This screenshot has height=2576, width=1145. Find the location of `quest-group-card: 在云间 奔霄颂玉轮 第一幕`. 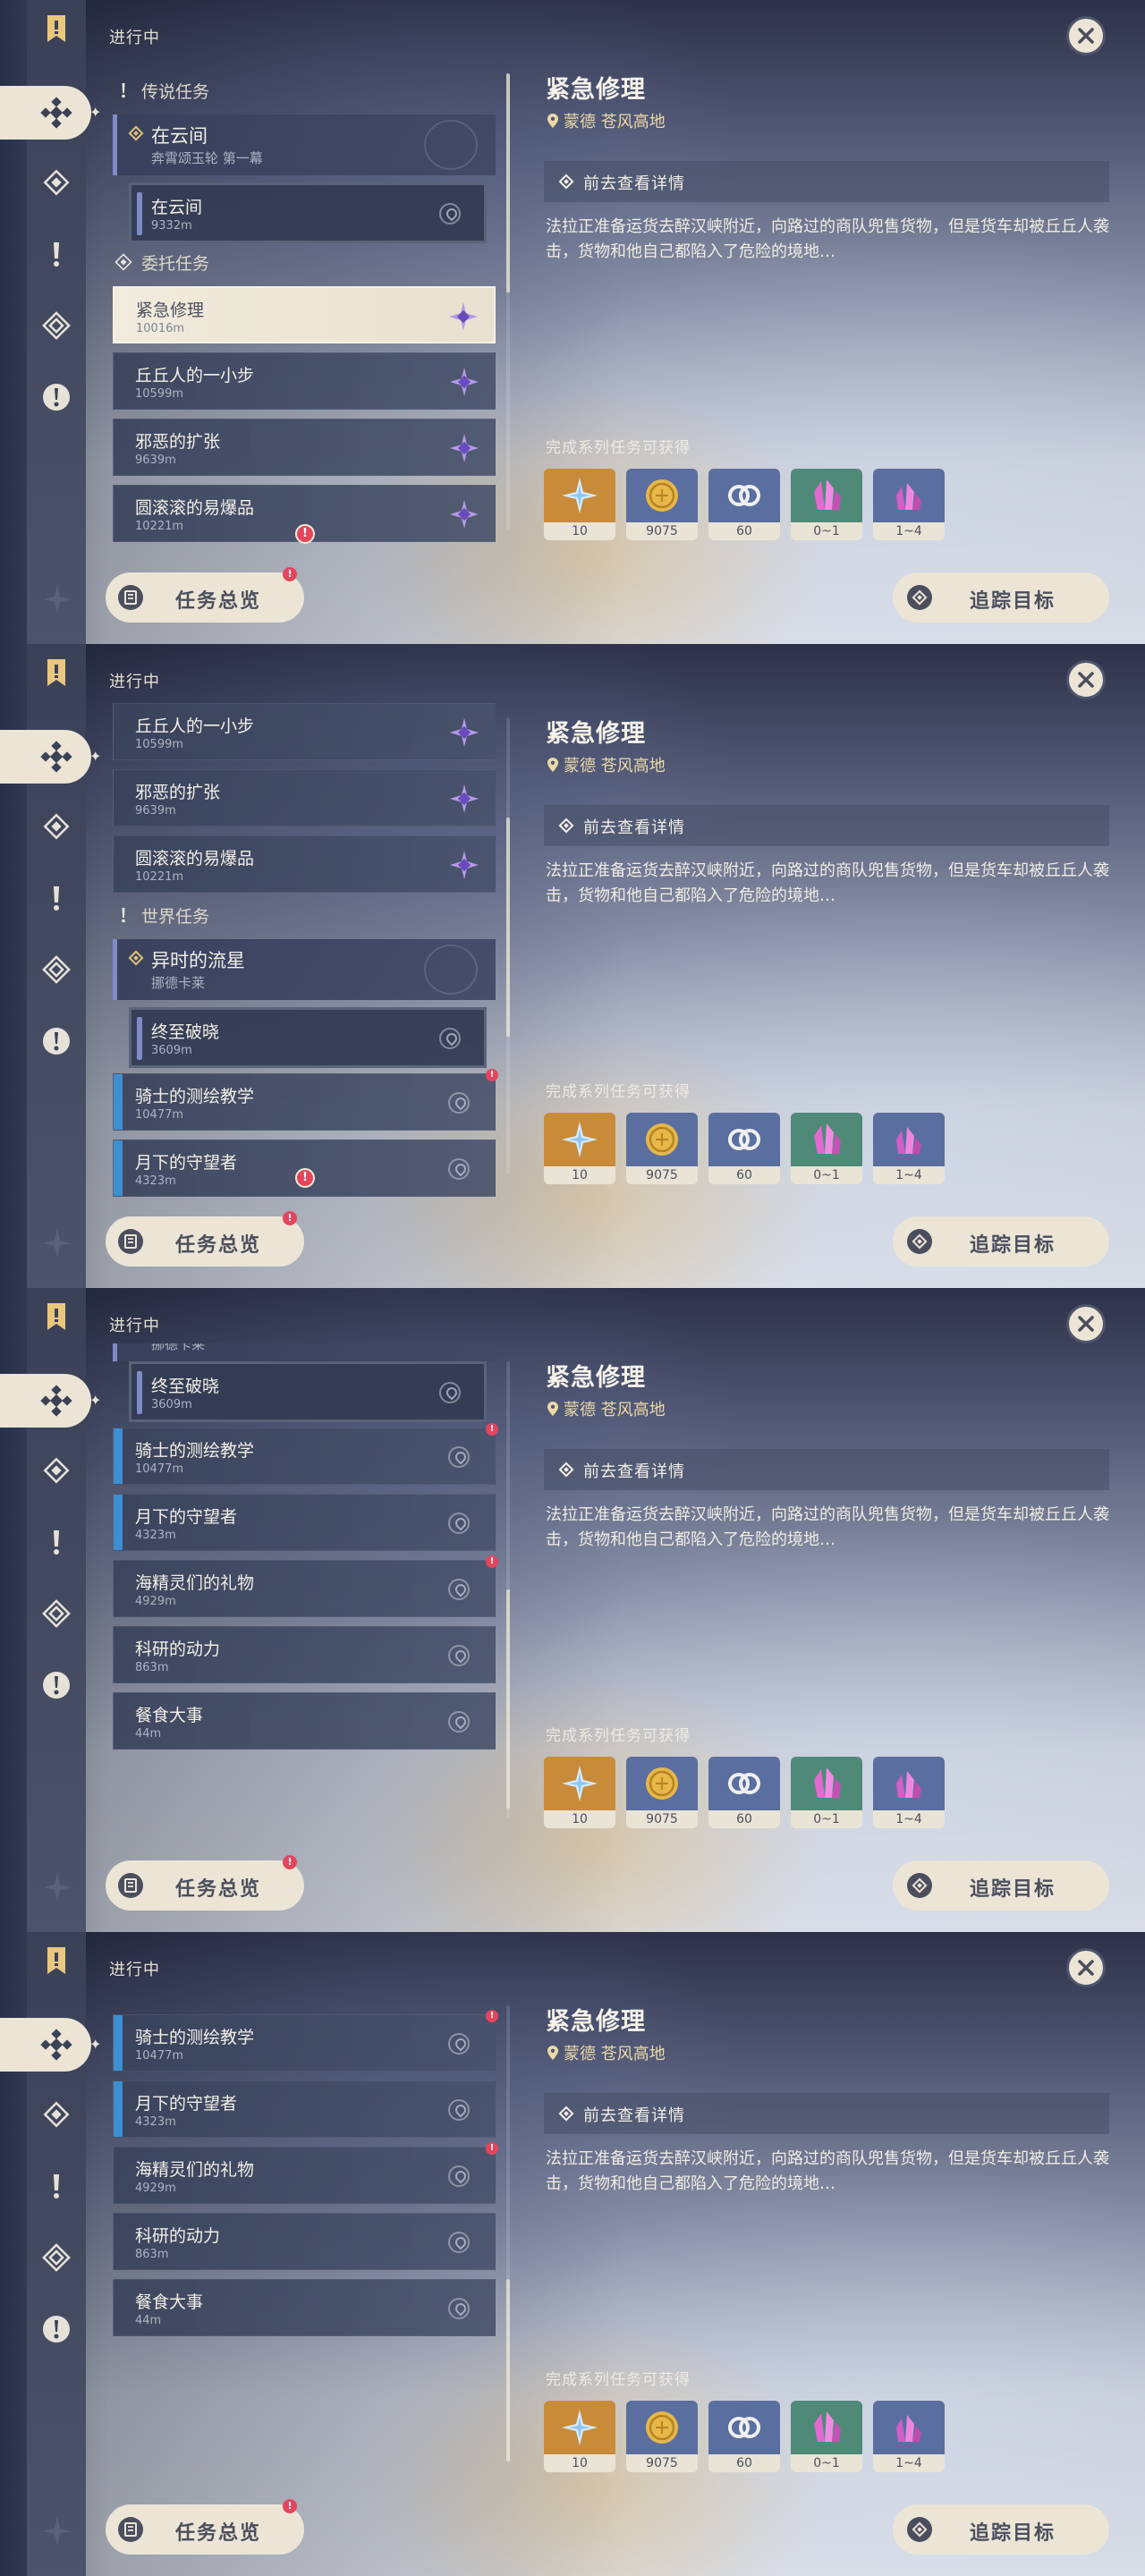

quest-group-card: 在云间 奔霄颂玉轮 第一幕 is located at coordinates (304, 144).